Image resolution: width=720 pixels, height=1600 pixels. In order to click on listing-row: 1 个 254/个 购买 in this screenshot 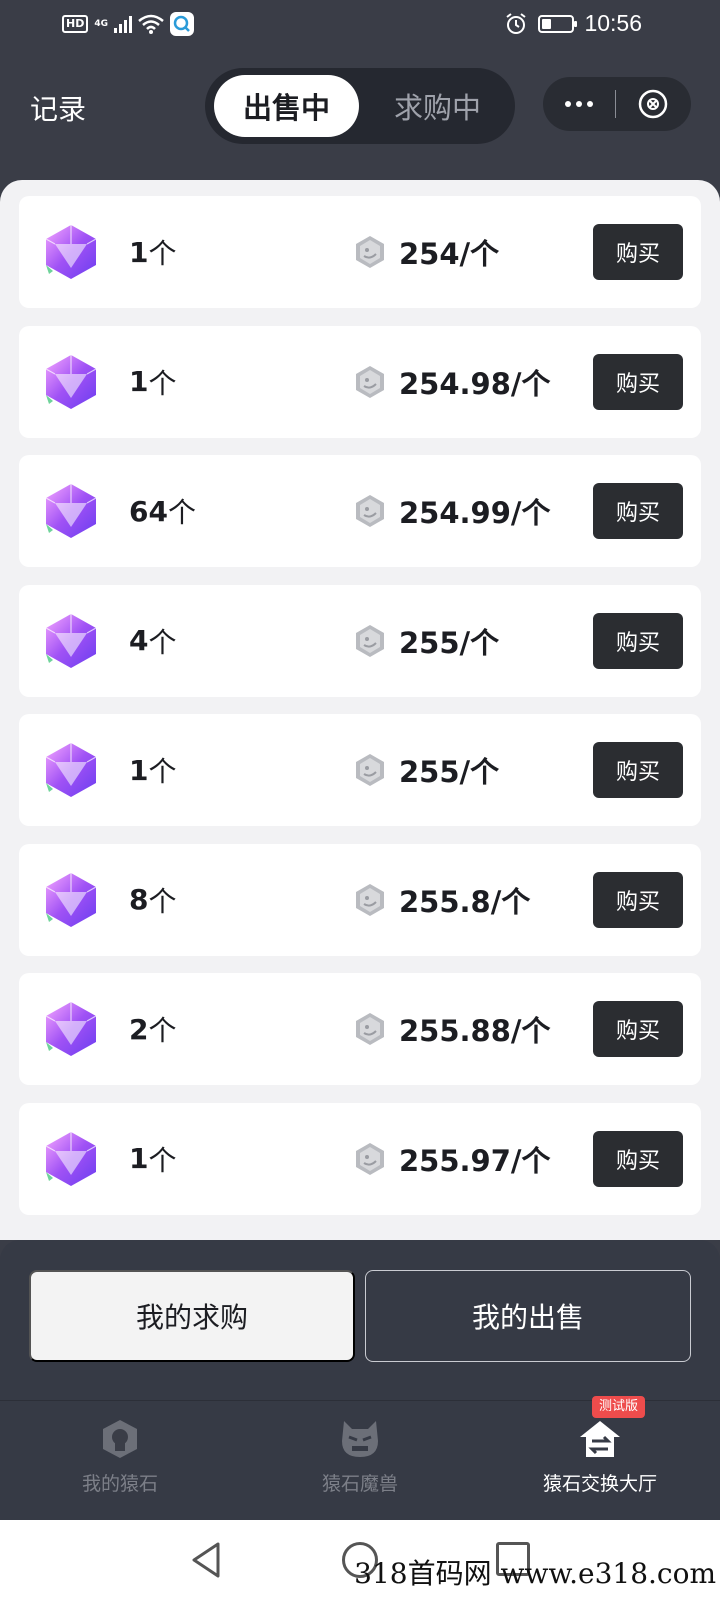, I will do `click(360, 252)`.